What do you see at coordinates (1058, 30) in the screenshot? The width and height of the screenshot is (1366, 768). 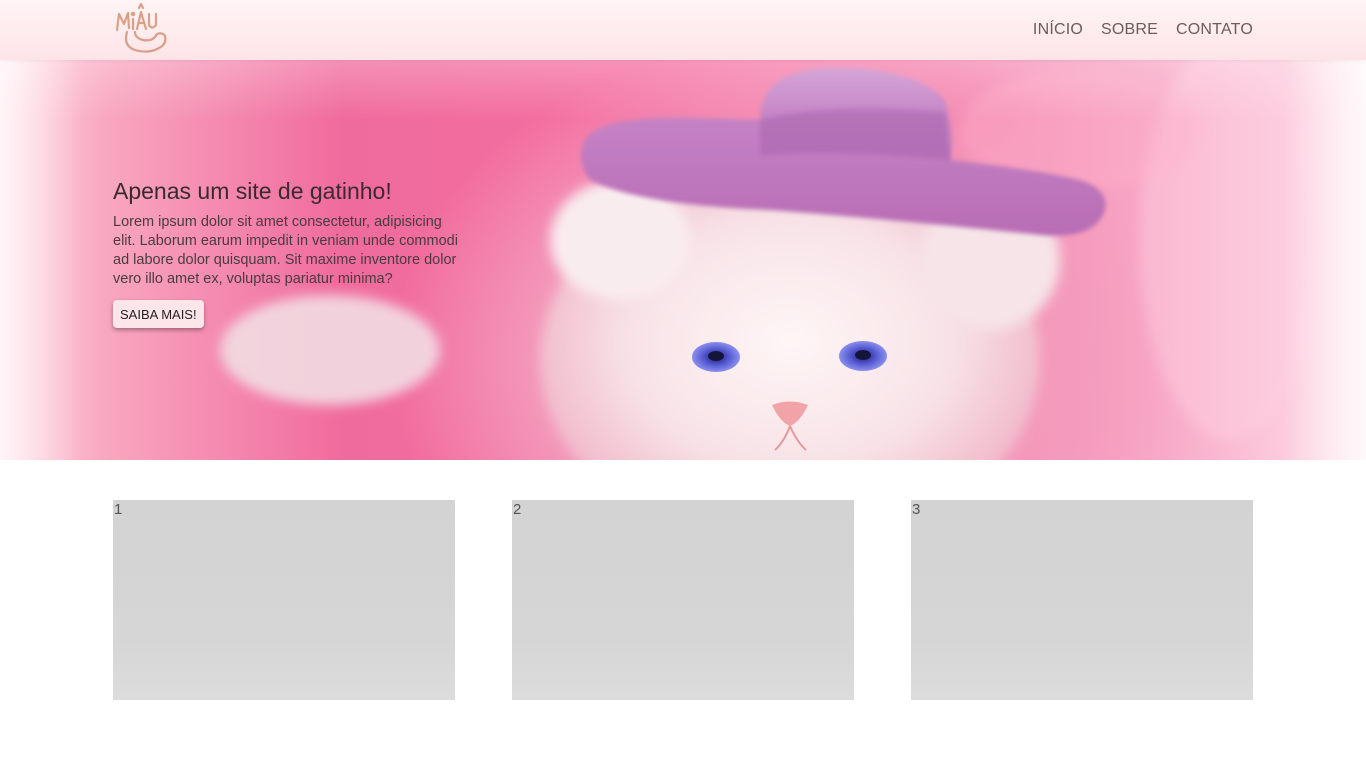 I see `nav-link-inicio: INÍCIO` at bounding box center [1058, 30].